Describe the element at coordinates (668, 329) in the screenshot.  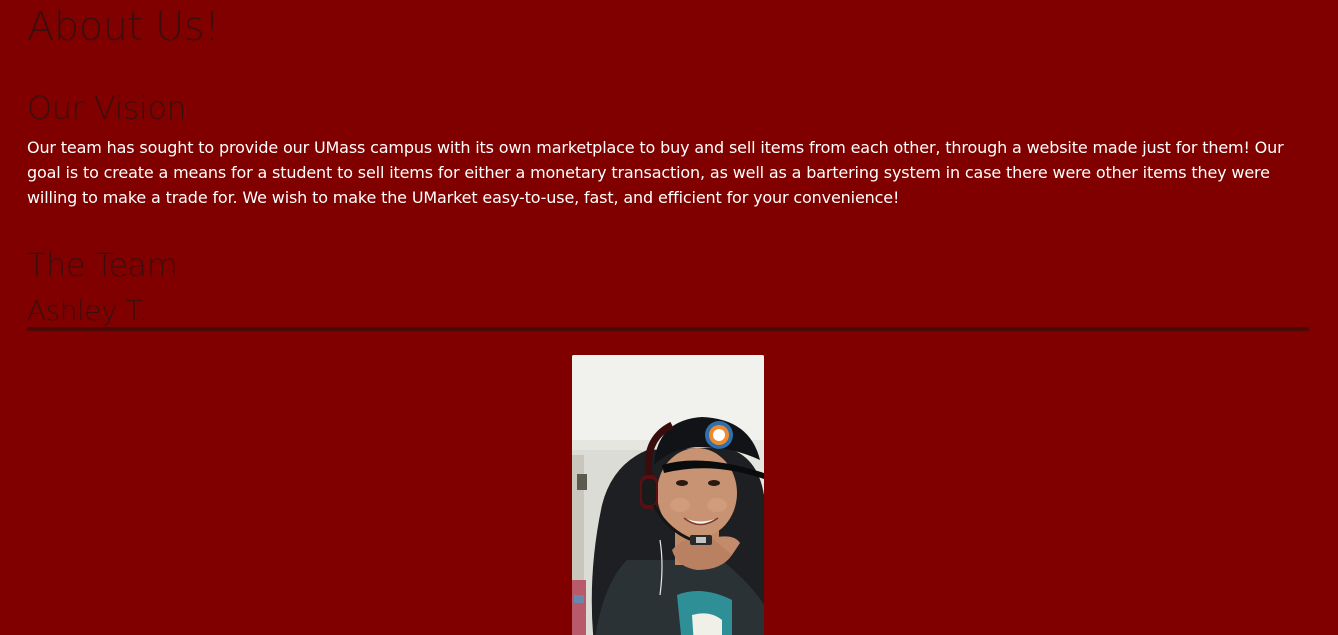
I see `member-divider` at that location.